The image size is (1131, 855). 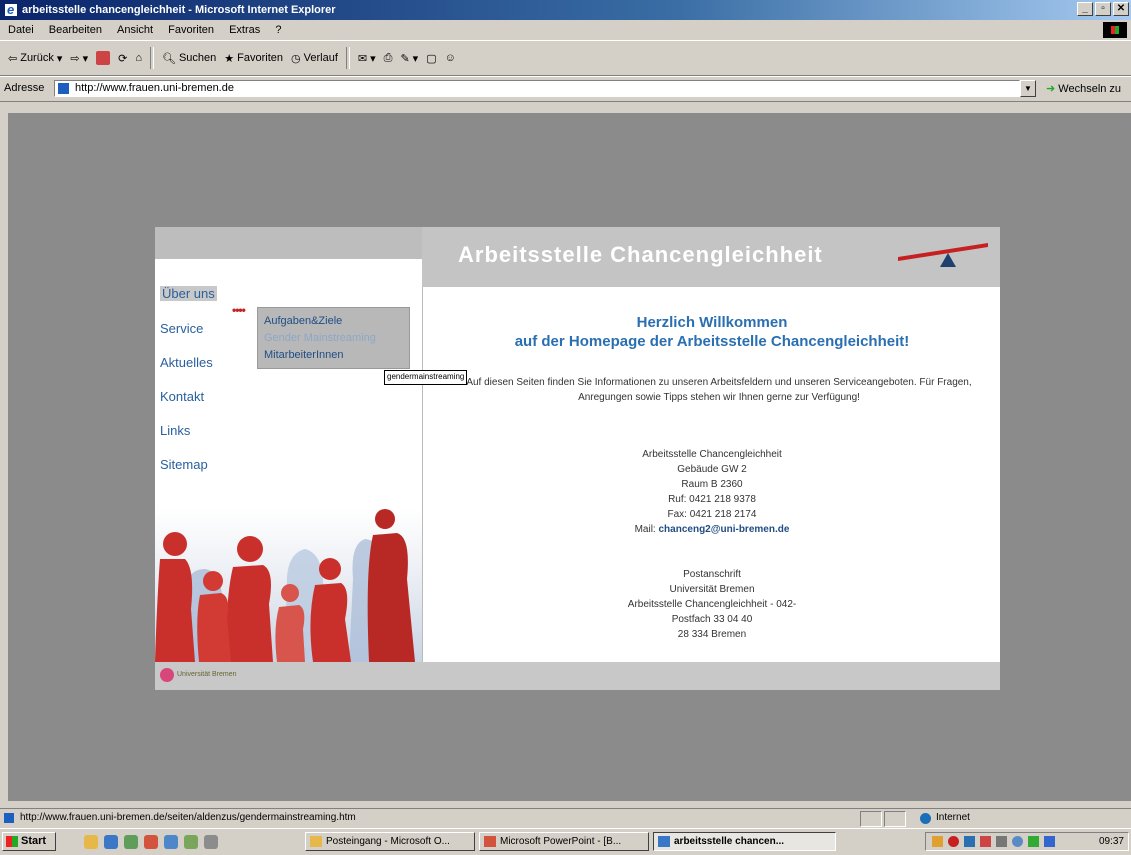 What do you see at coordinates (943, 255) in the screenshot?
I see `seesaw-logo-icon` at bounding box center [943, 255].